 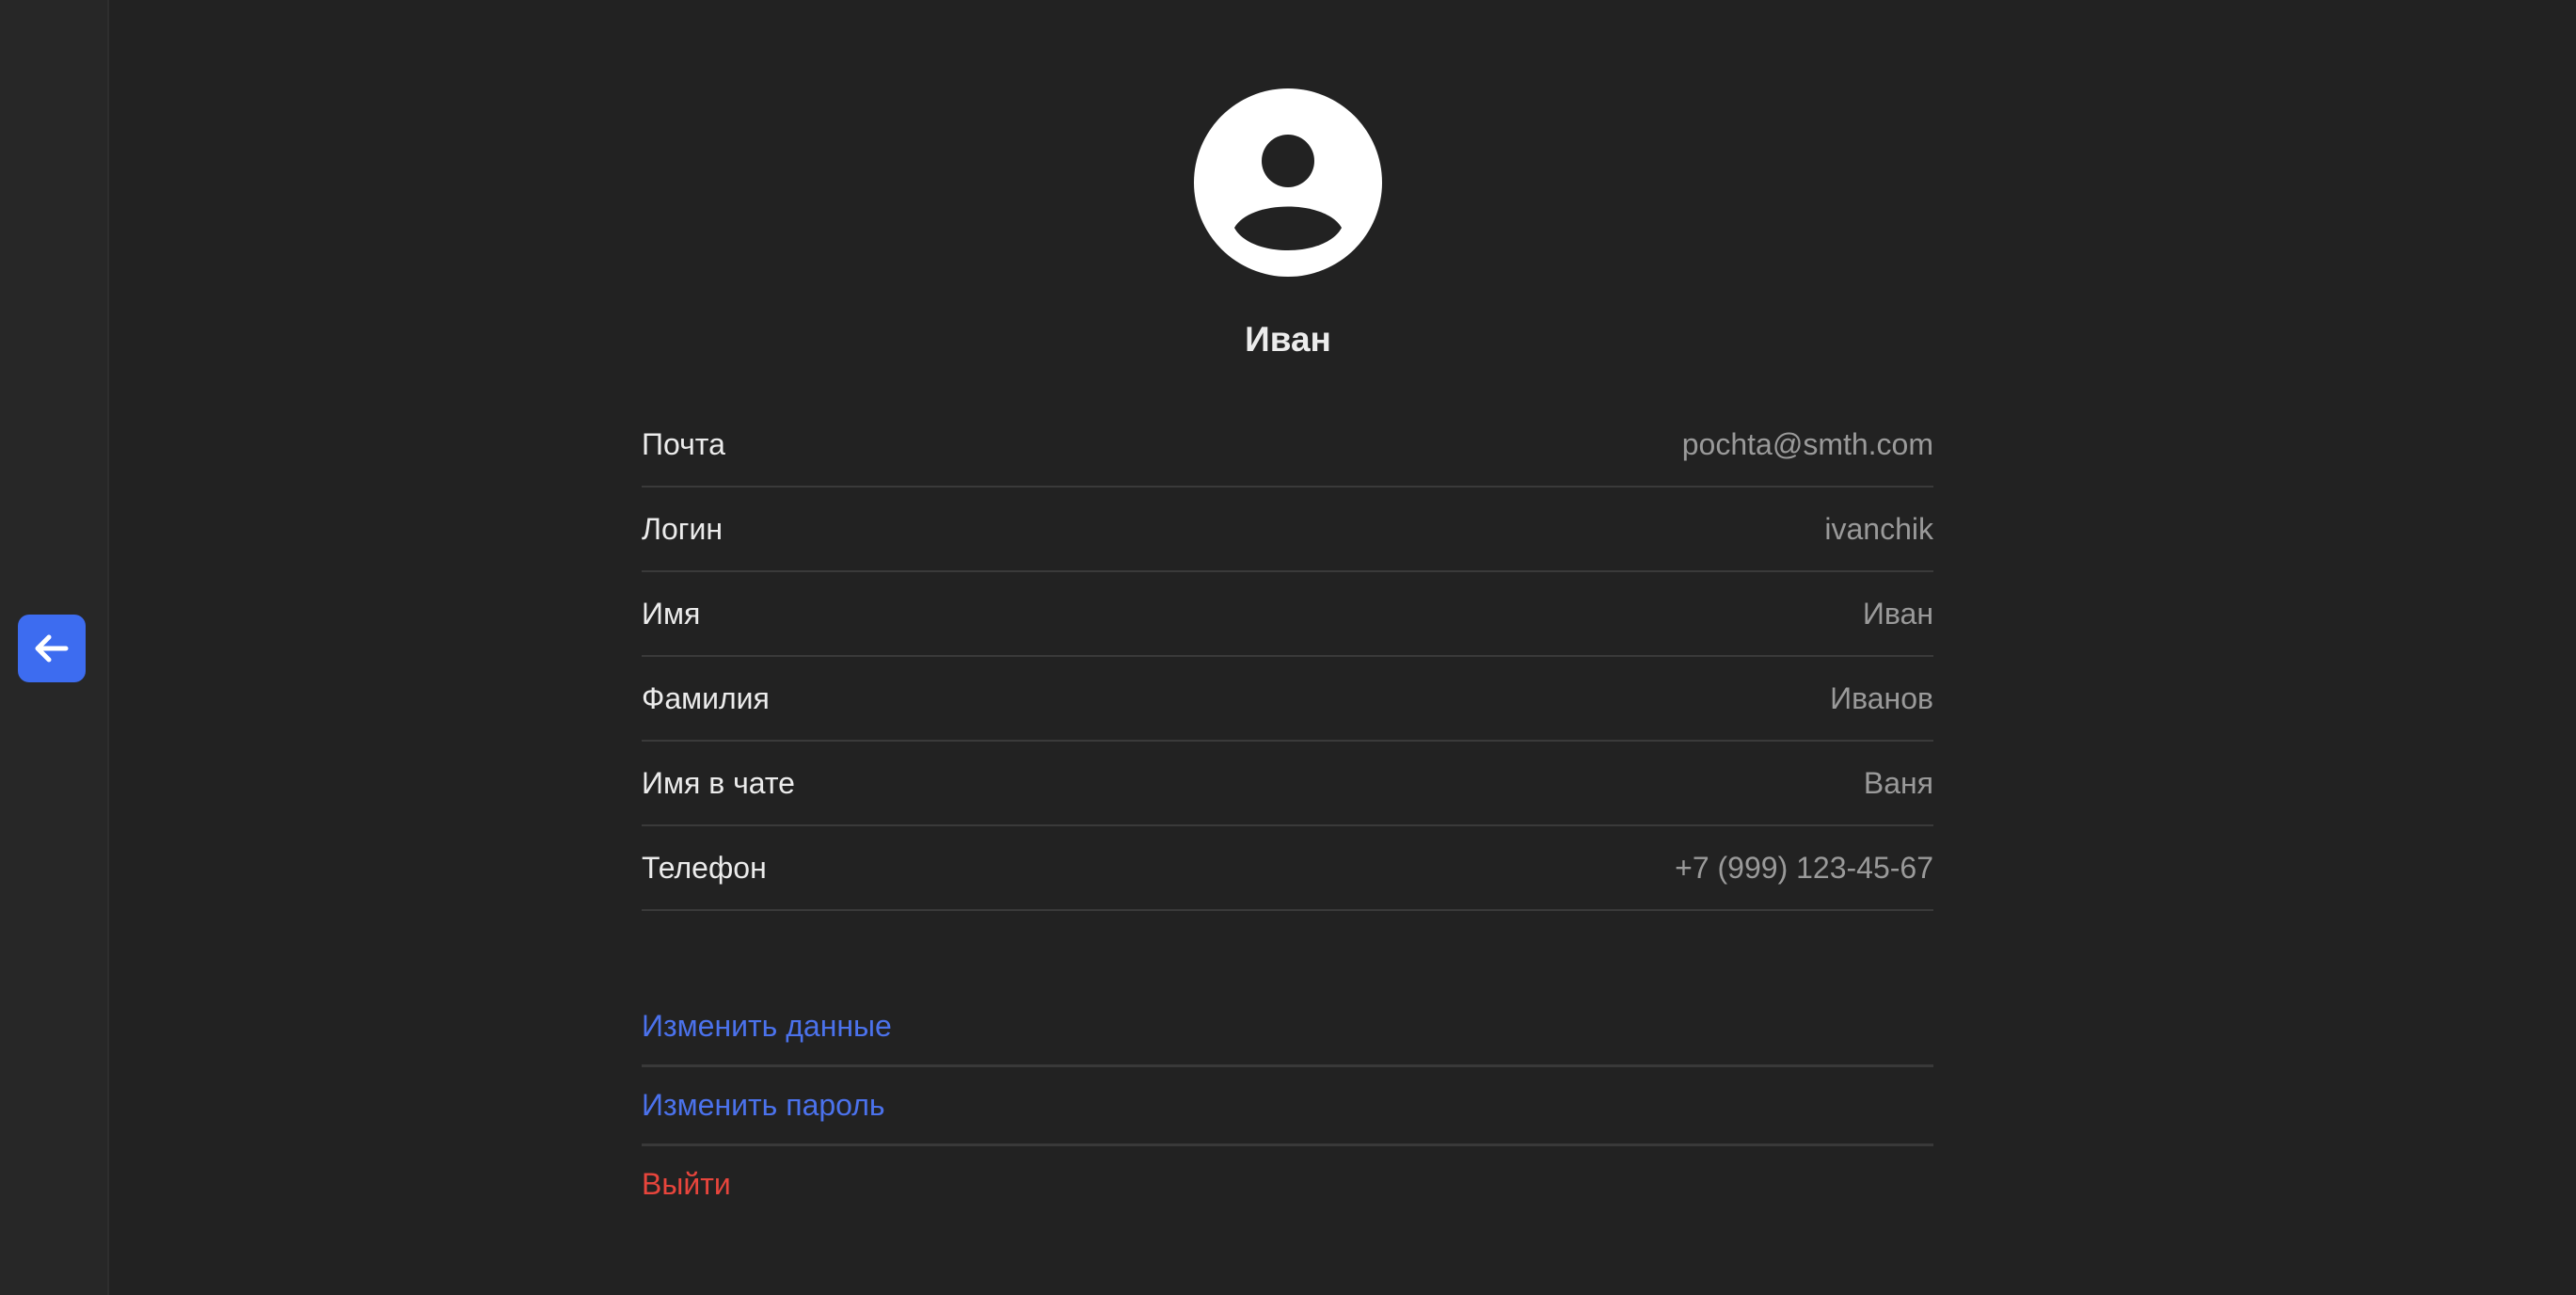 What do you see at coordinates (683, 528) in the screenshot?
I see `info-label: Логин` at bounding box center [683, 528].